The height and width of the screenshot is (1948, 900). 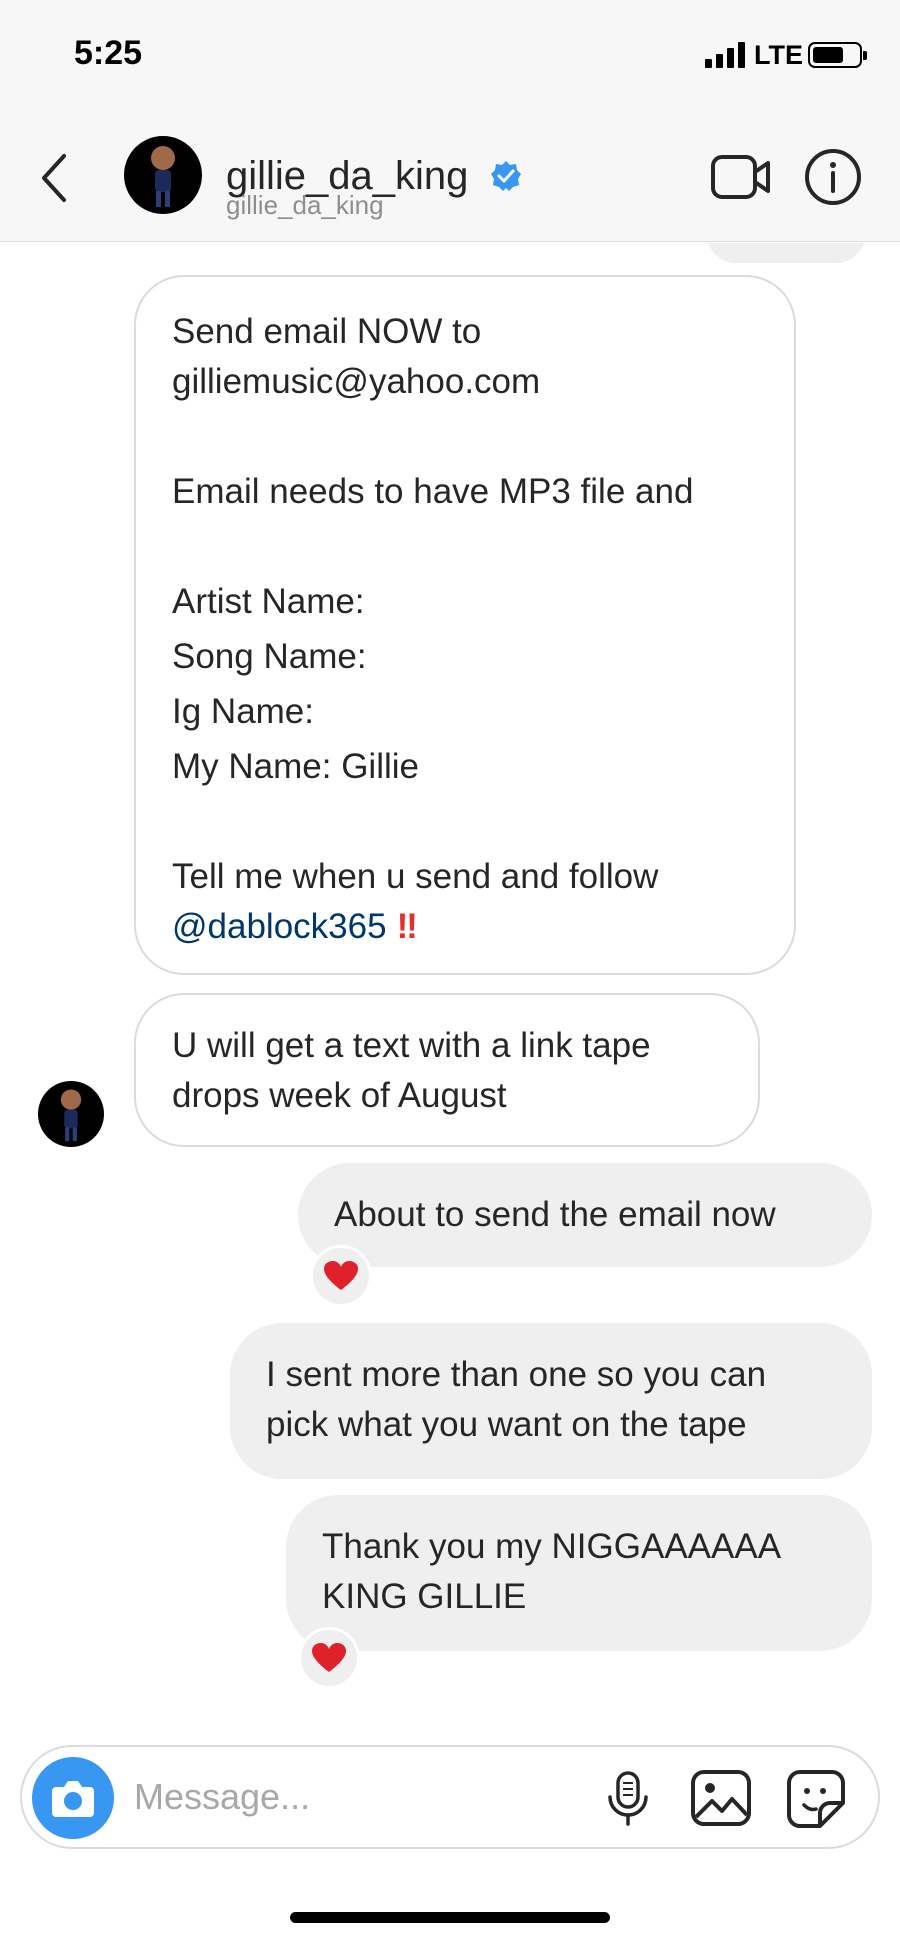 I want to click on message-input, so click(x=304, y=1797).